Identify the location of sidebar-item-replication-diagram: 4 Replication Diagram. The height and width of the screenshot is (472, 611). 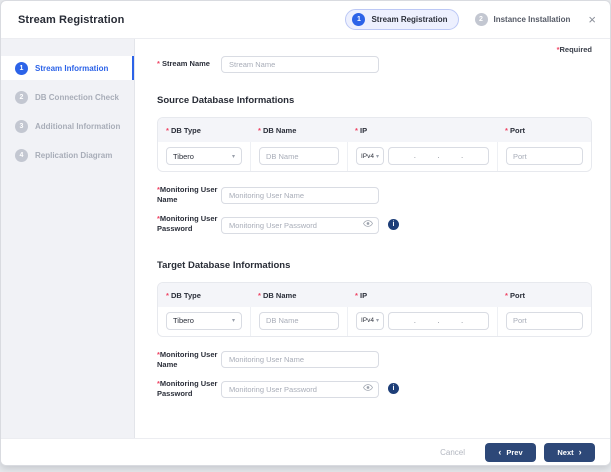
(67, 155).